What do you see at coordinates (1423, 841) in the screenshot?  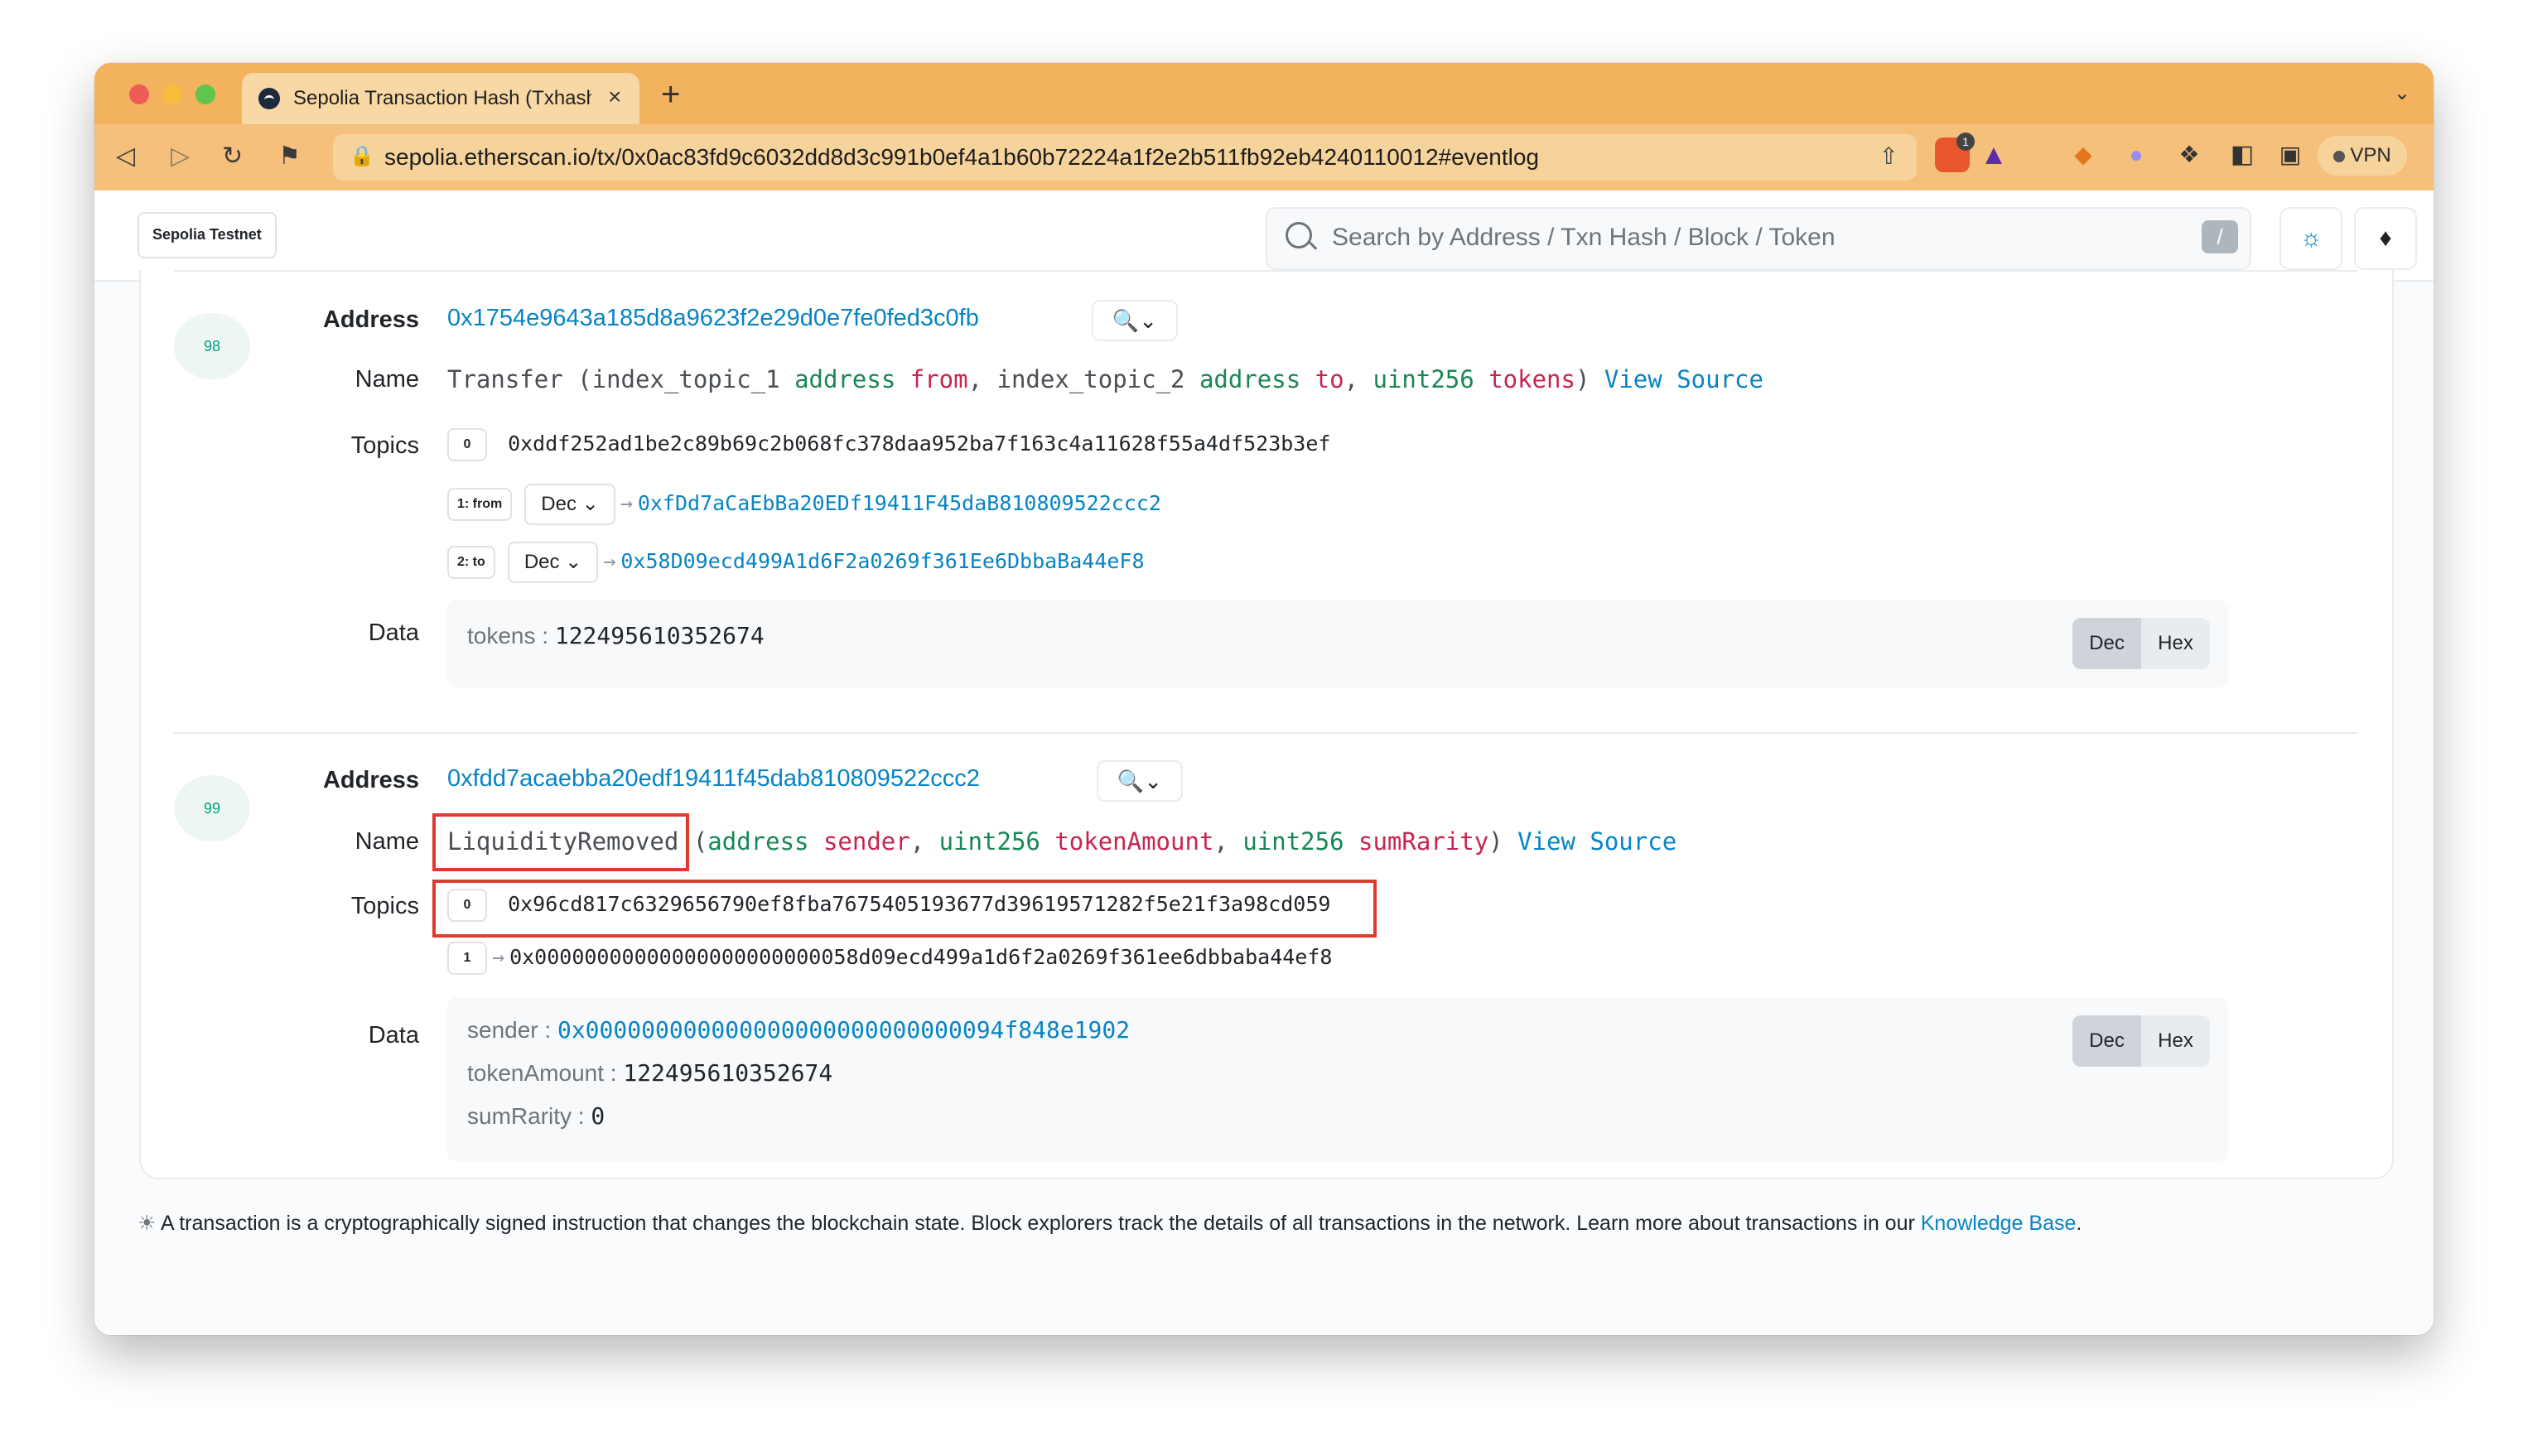 I see `param-name: sumRarity` at bounding box center [1423, 841].